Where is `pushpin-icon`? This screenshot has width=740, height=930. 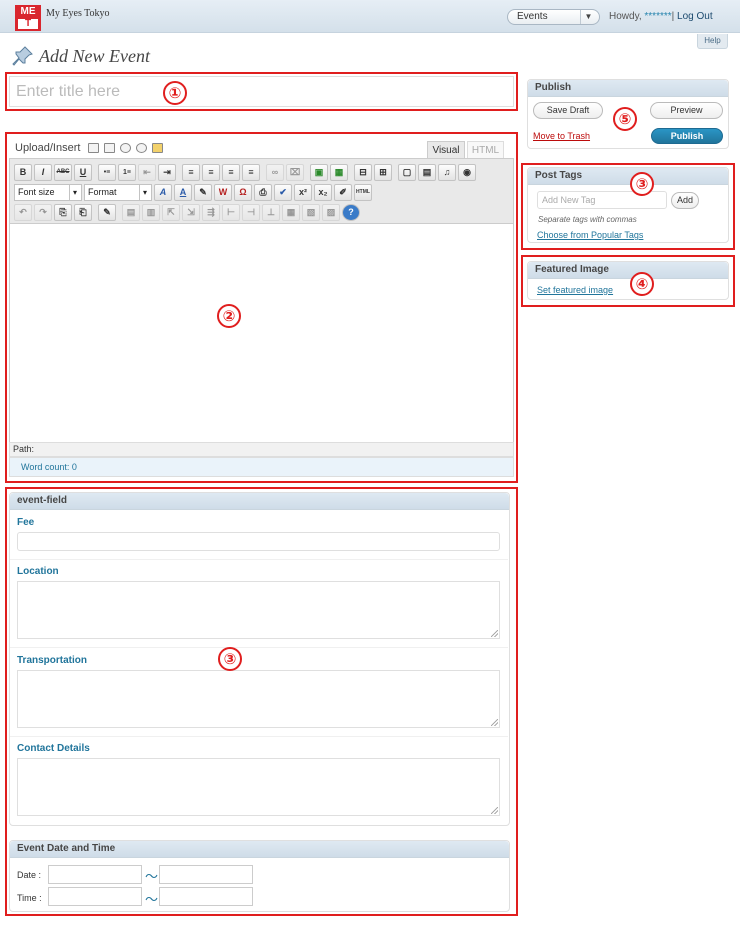 pushpin-icon is located at coordinates (22, 56).